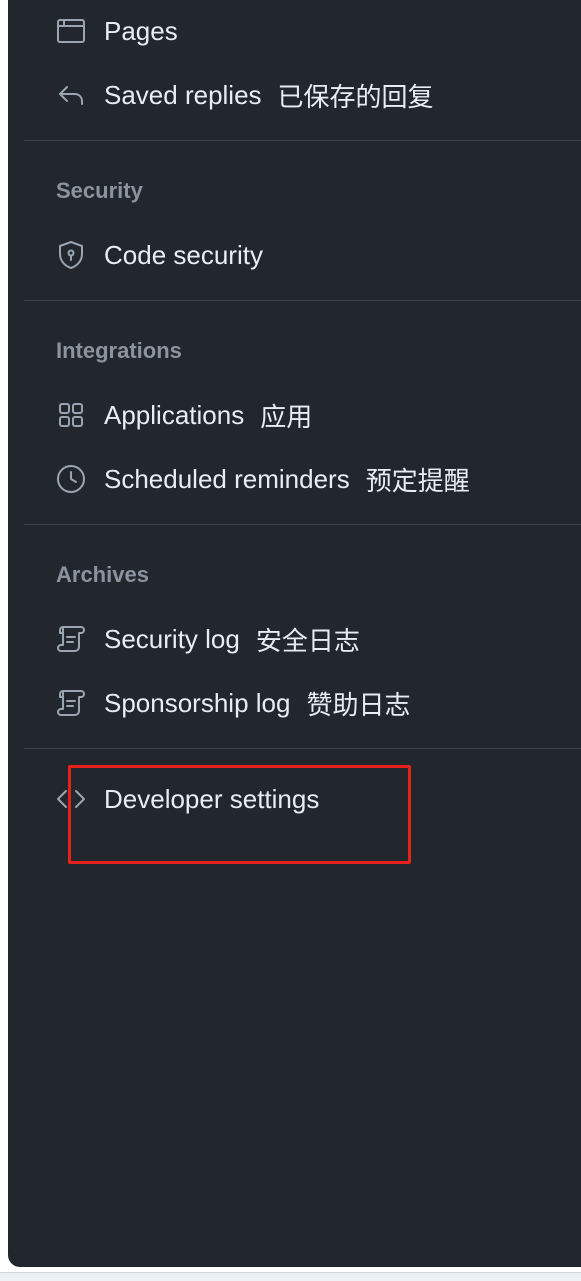 The image size is (581, 1281). Describe the element at coordinates (141, 30) in the screenshot. I see `sidebar-item-label: Pages` at that location.